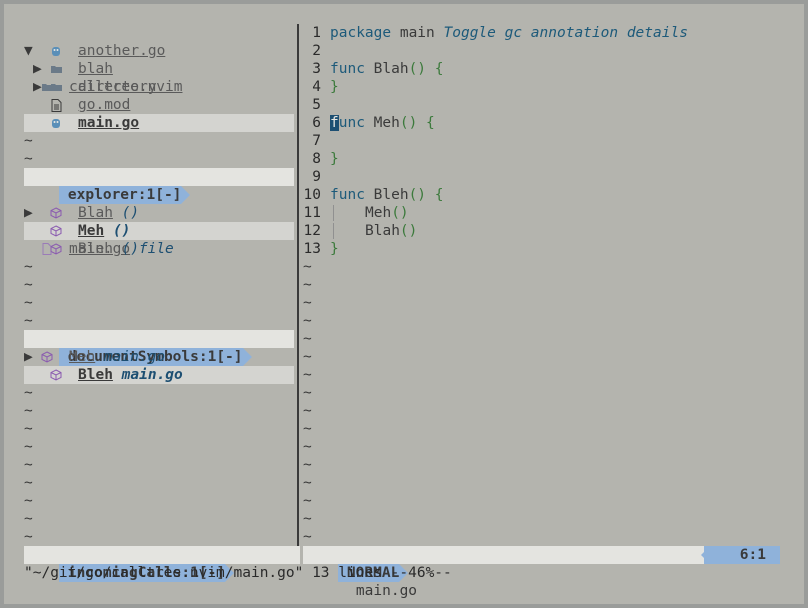 The height and width of the screenshot is (608, 808). I want to click on code-line: func Blah() {, so click(387, 69).